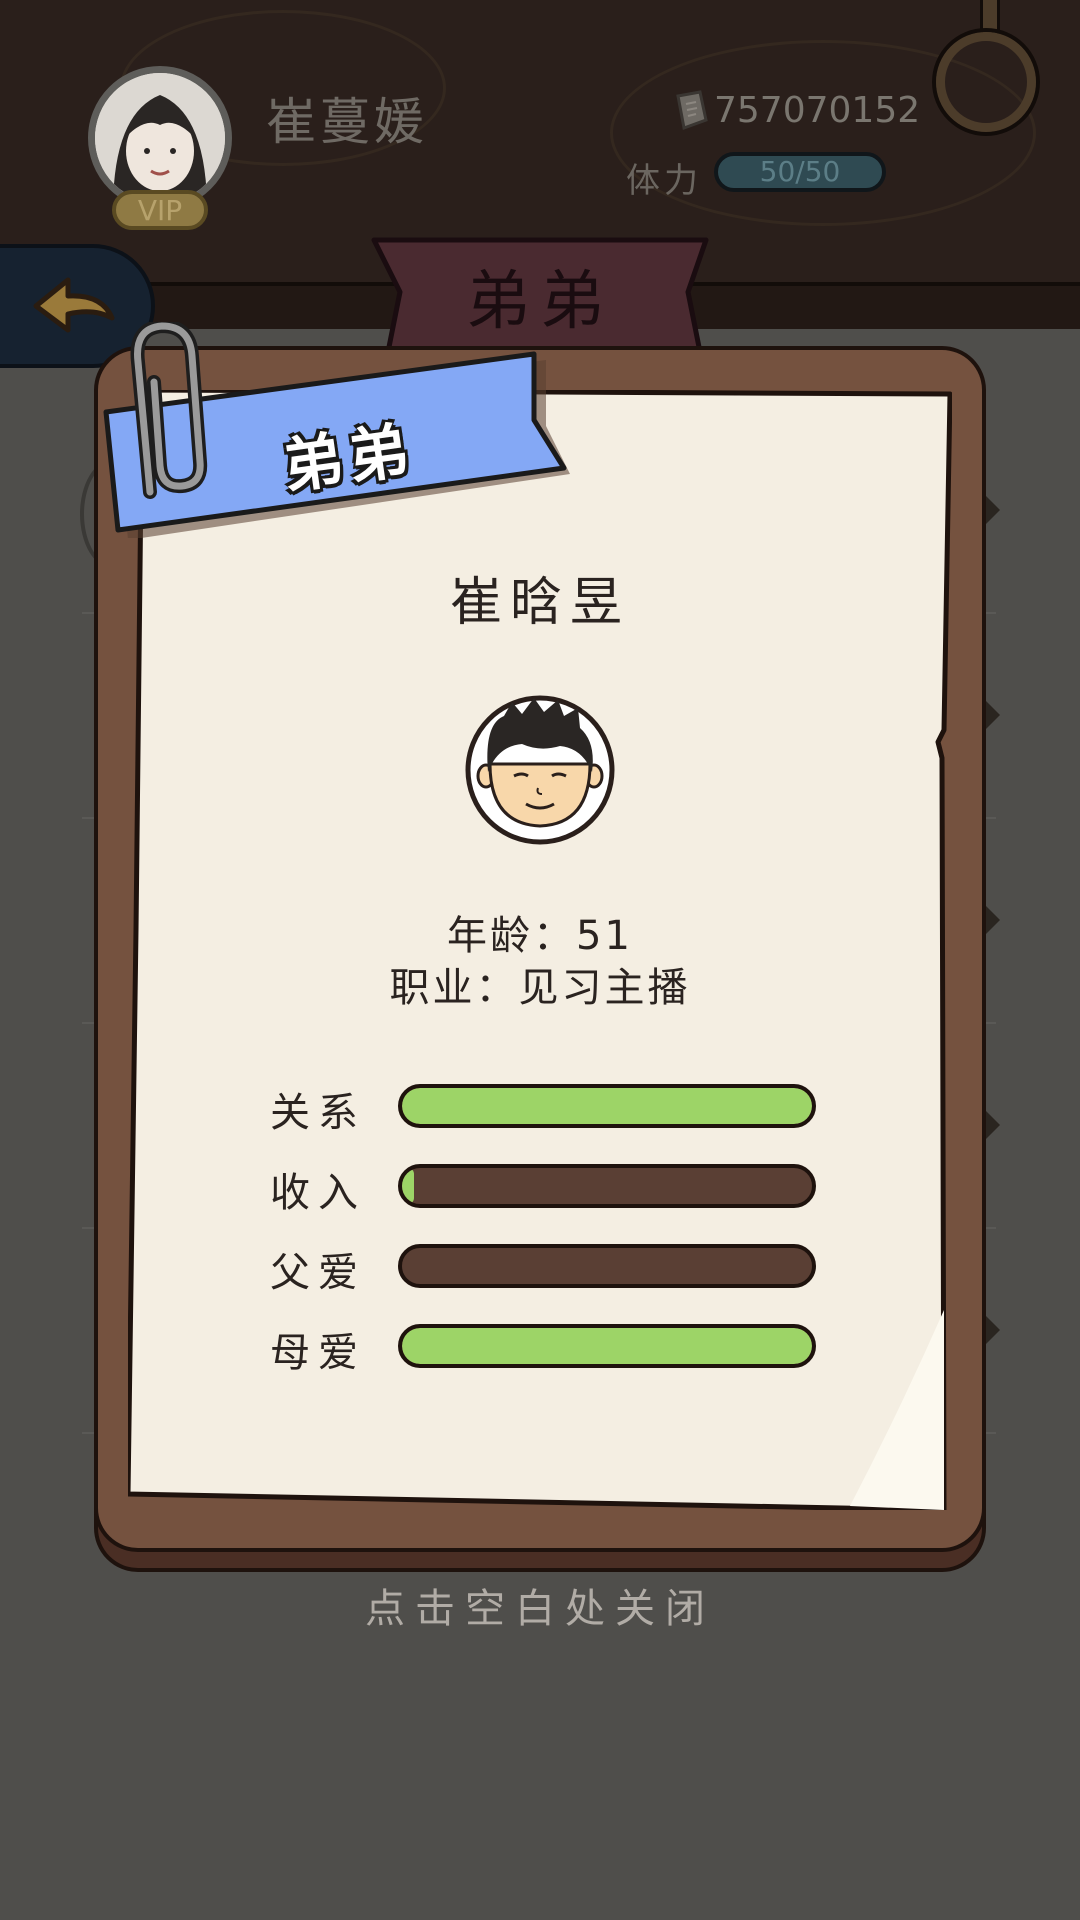  What do you see at coordinates (540, 936) in the screenshot?
I see `character-age: 年龄：51` at bounding box center [540, 936].